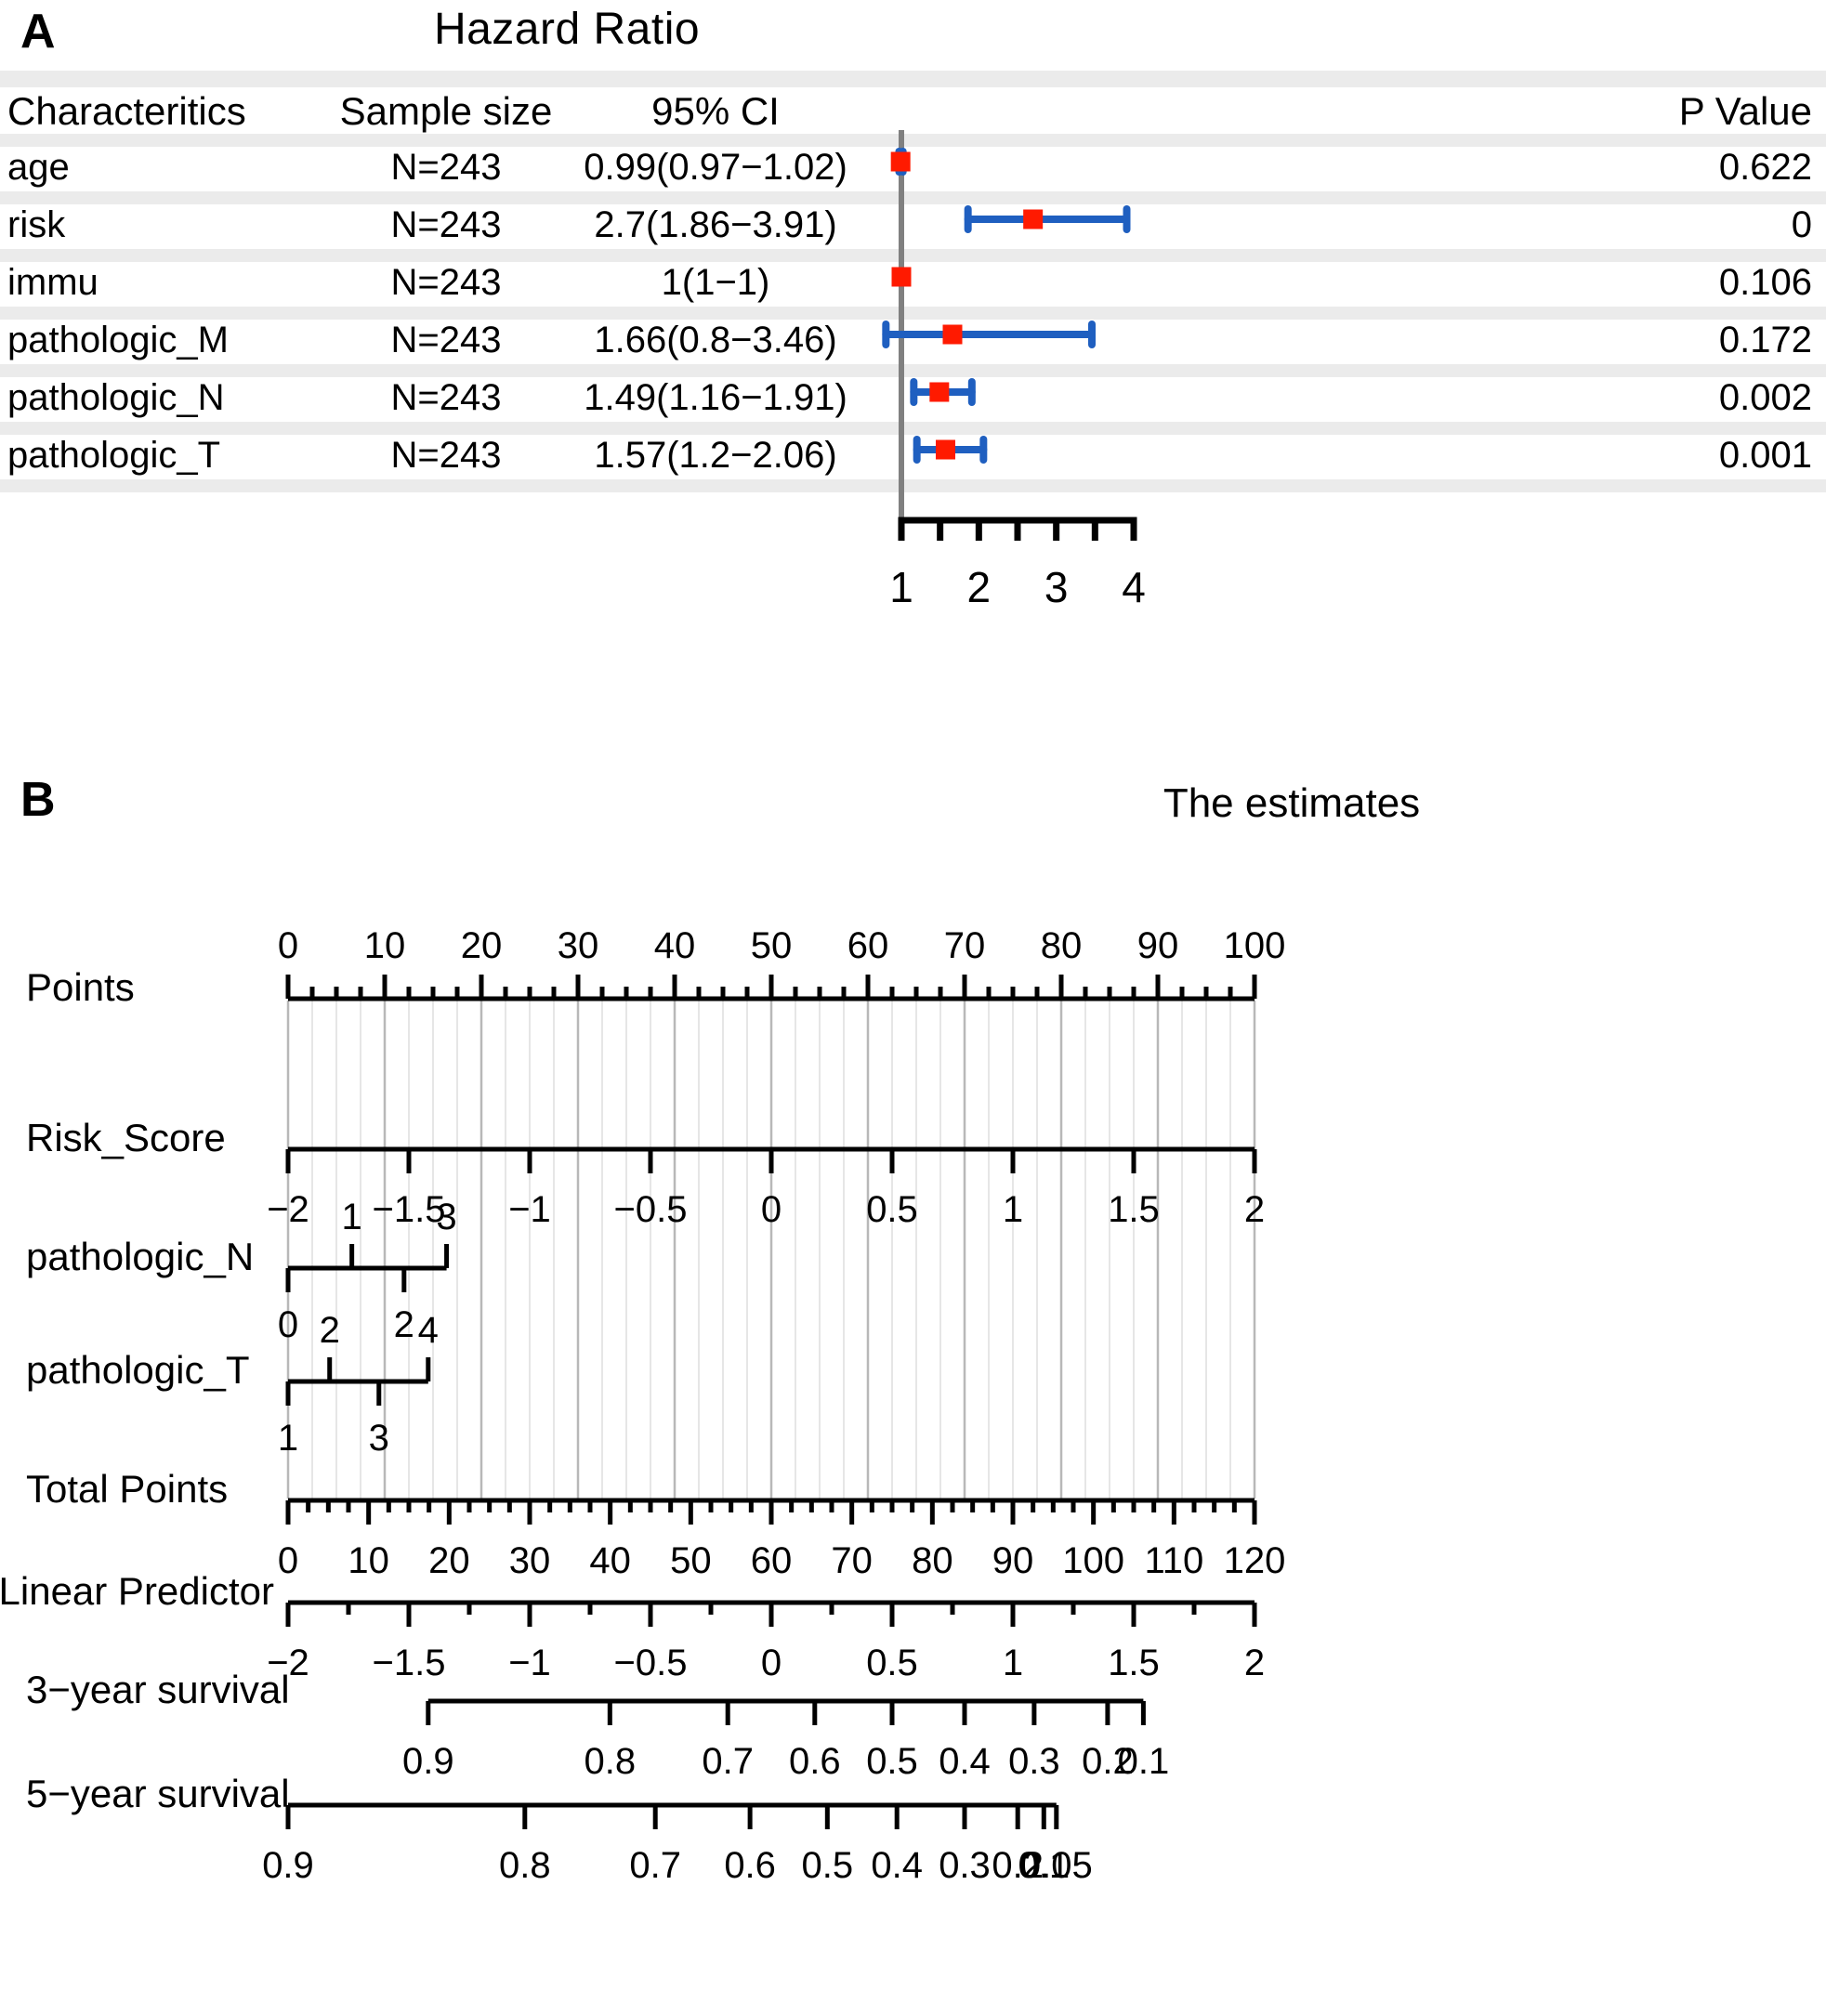 This screenshot has height=2016, width=1826. What do you see at coordinates (1765, 282) in the screenshot?
I see `p-value-cell: 0.106` at bounding box center [1765, 282].